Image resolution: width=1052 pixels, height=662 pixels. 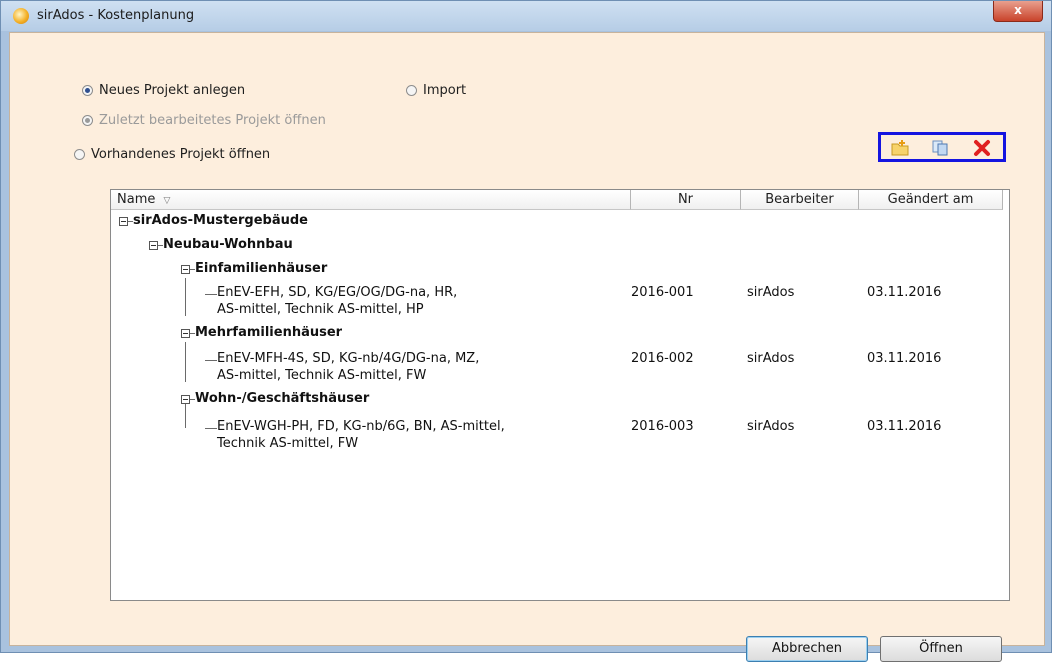 I want to click on window-title: sirAdos - Kostenplanung, so click(x=116, y=15).